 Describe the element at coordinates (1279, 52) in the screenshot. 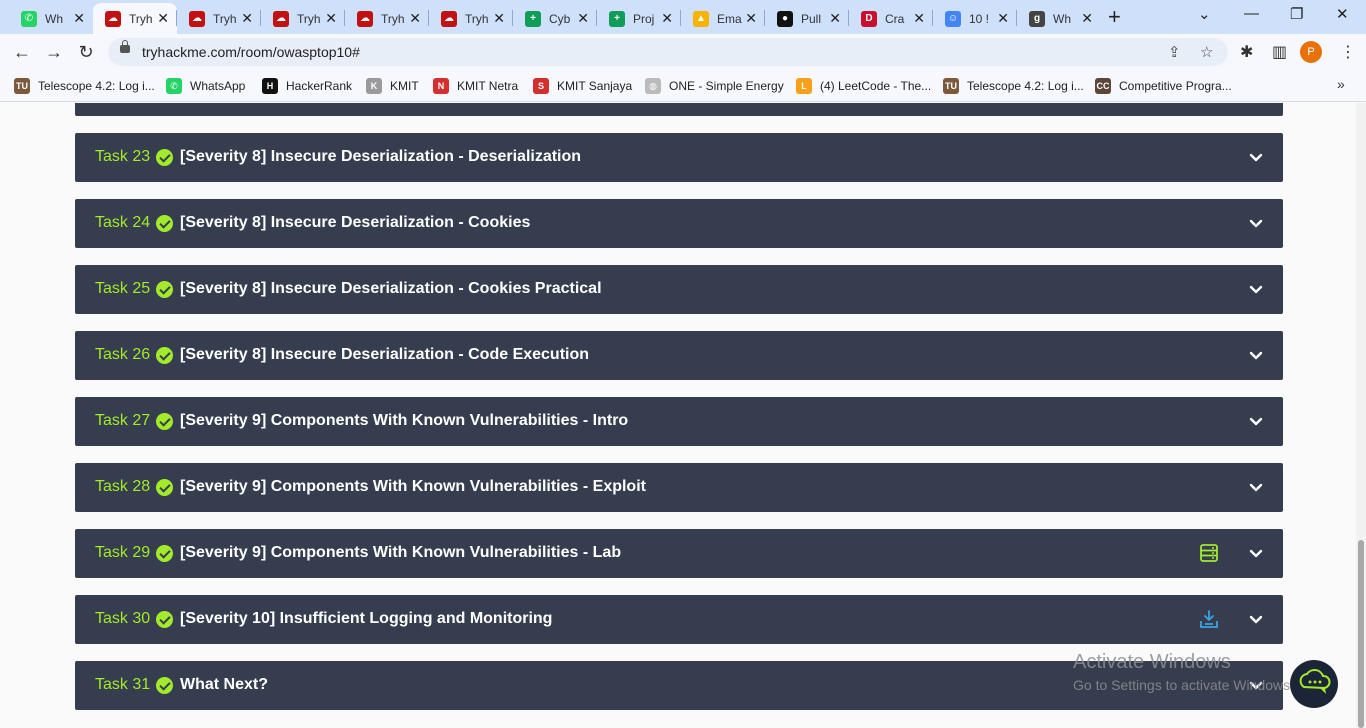

I see `side-panel-icon: ▥` at that location.